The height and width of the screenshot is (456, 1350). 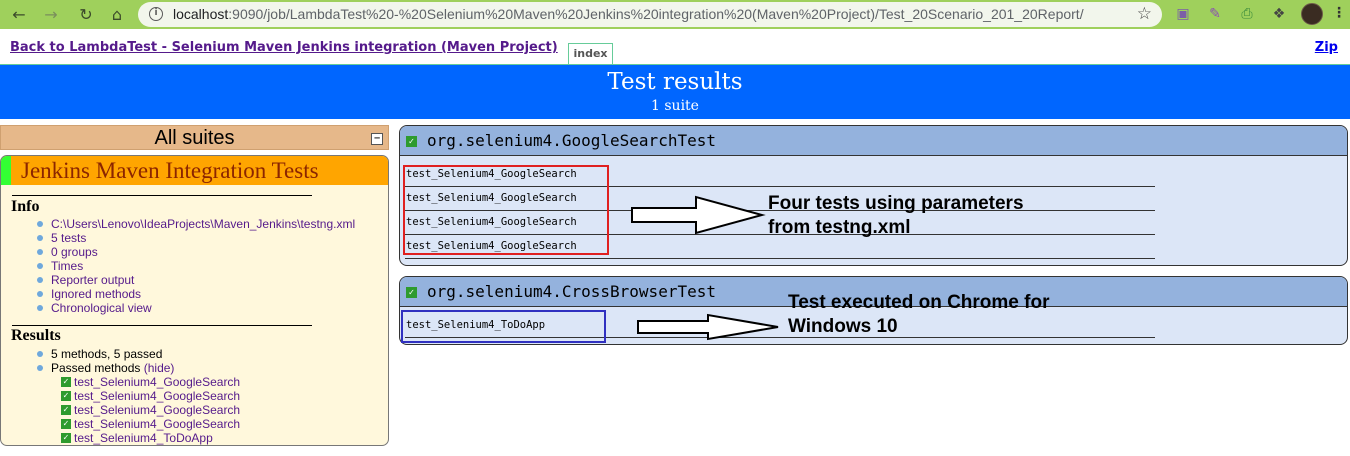 What do you see at coordinates (96, 368) in the screenshot?
I see `passed-methods-label: Passed methods` at bounding box center [96, 368].